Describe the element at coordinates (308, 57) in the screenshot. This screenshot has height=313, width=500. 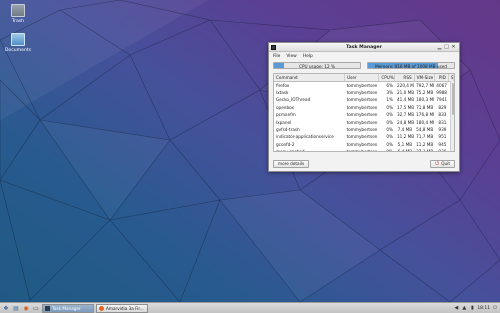
I see `menu-help: Help` at that location.